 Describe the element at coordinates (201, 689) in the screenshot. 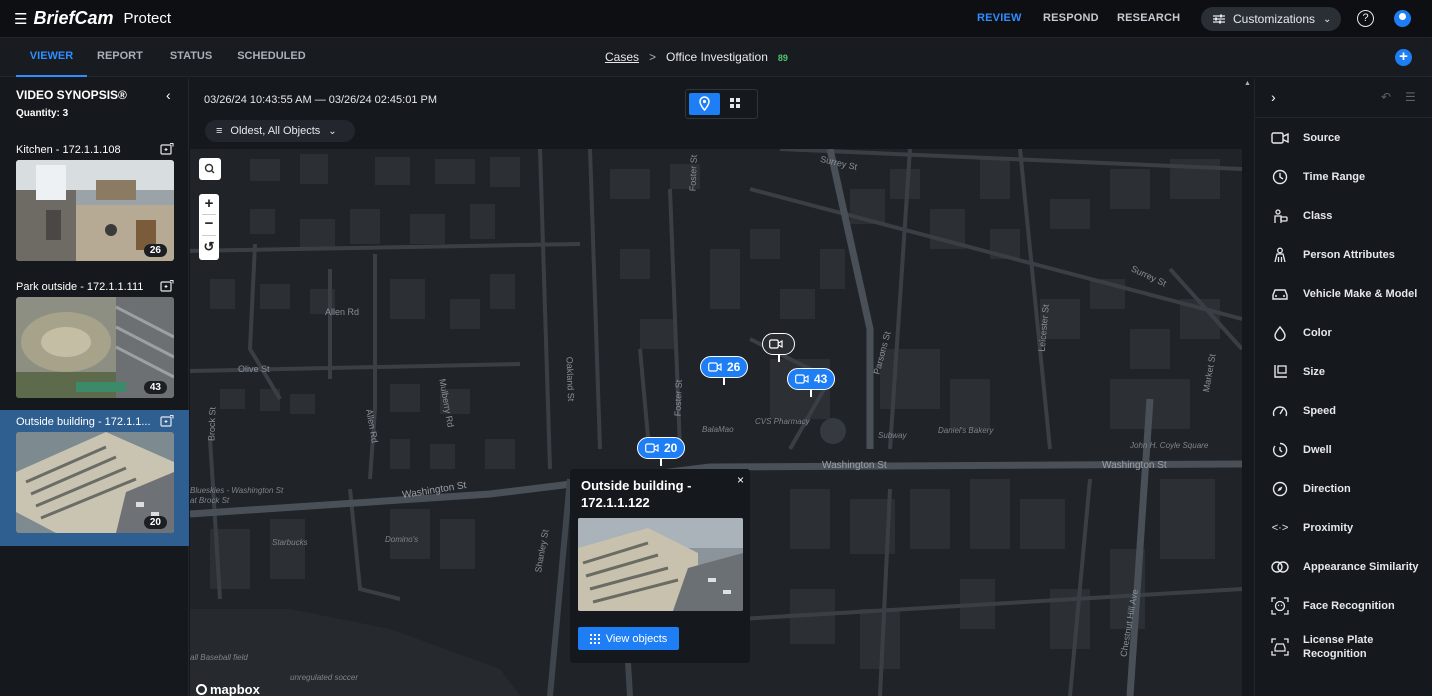

I see `mapbox-icon` at that location.